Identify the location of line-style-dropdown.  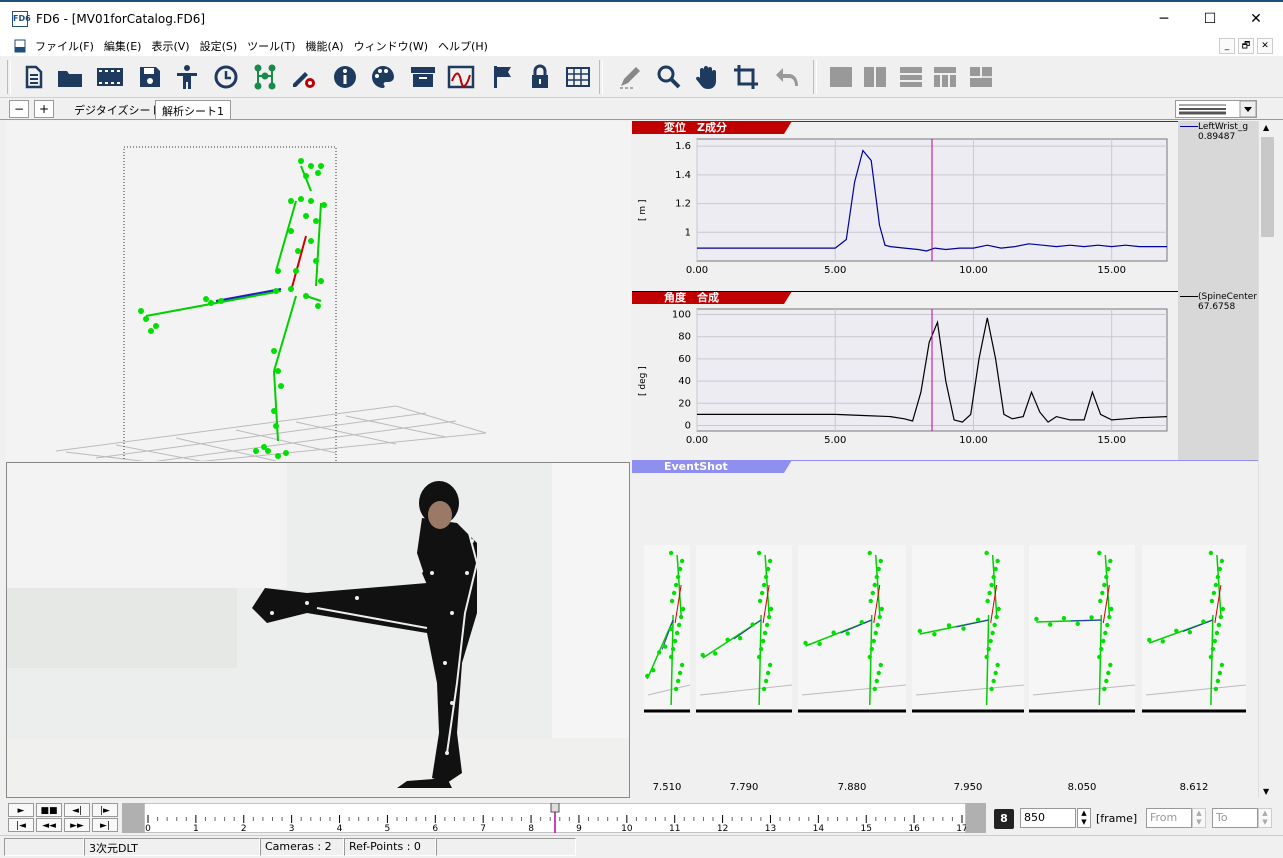
(1216, 109).